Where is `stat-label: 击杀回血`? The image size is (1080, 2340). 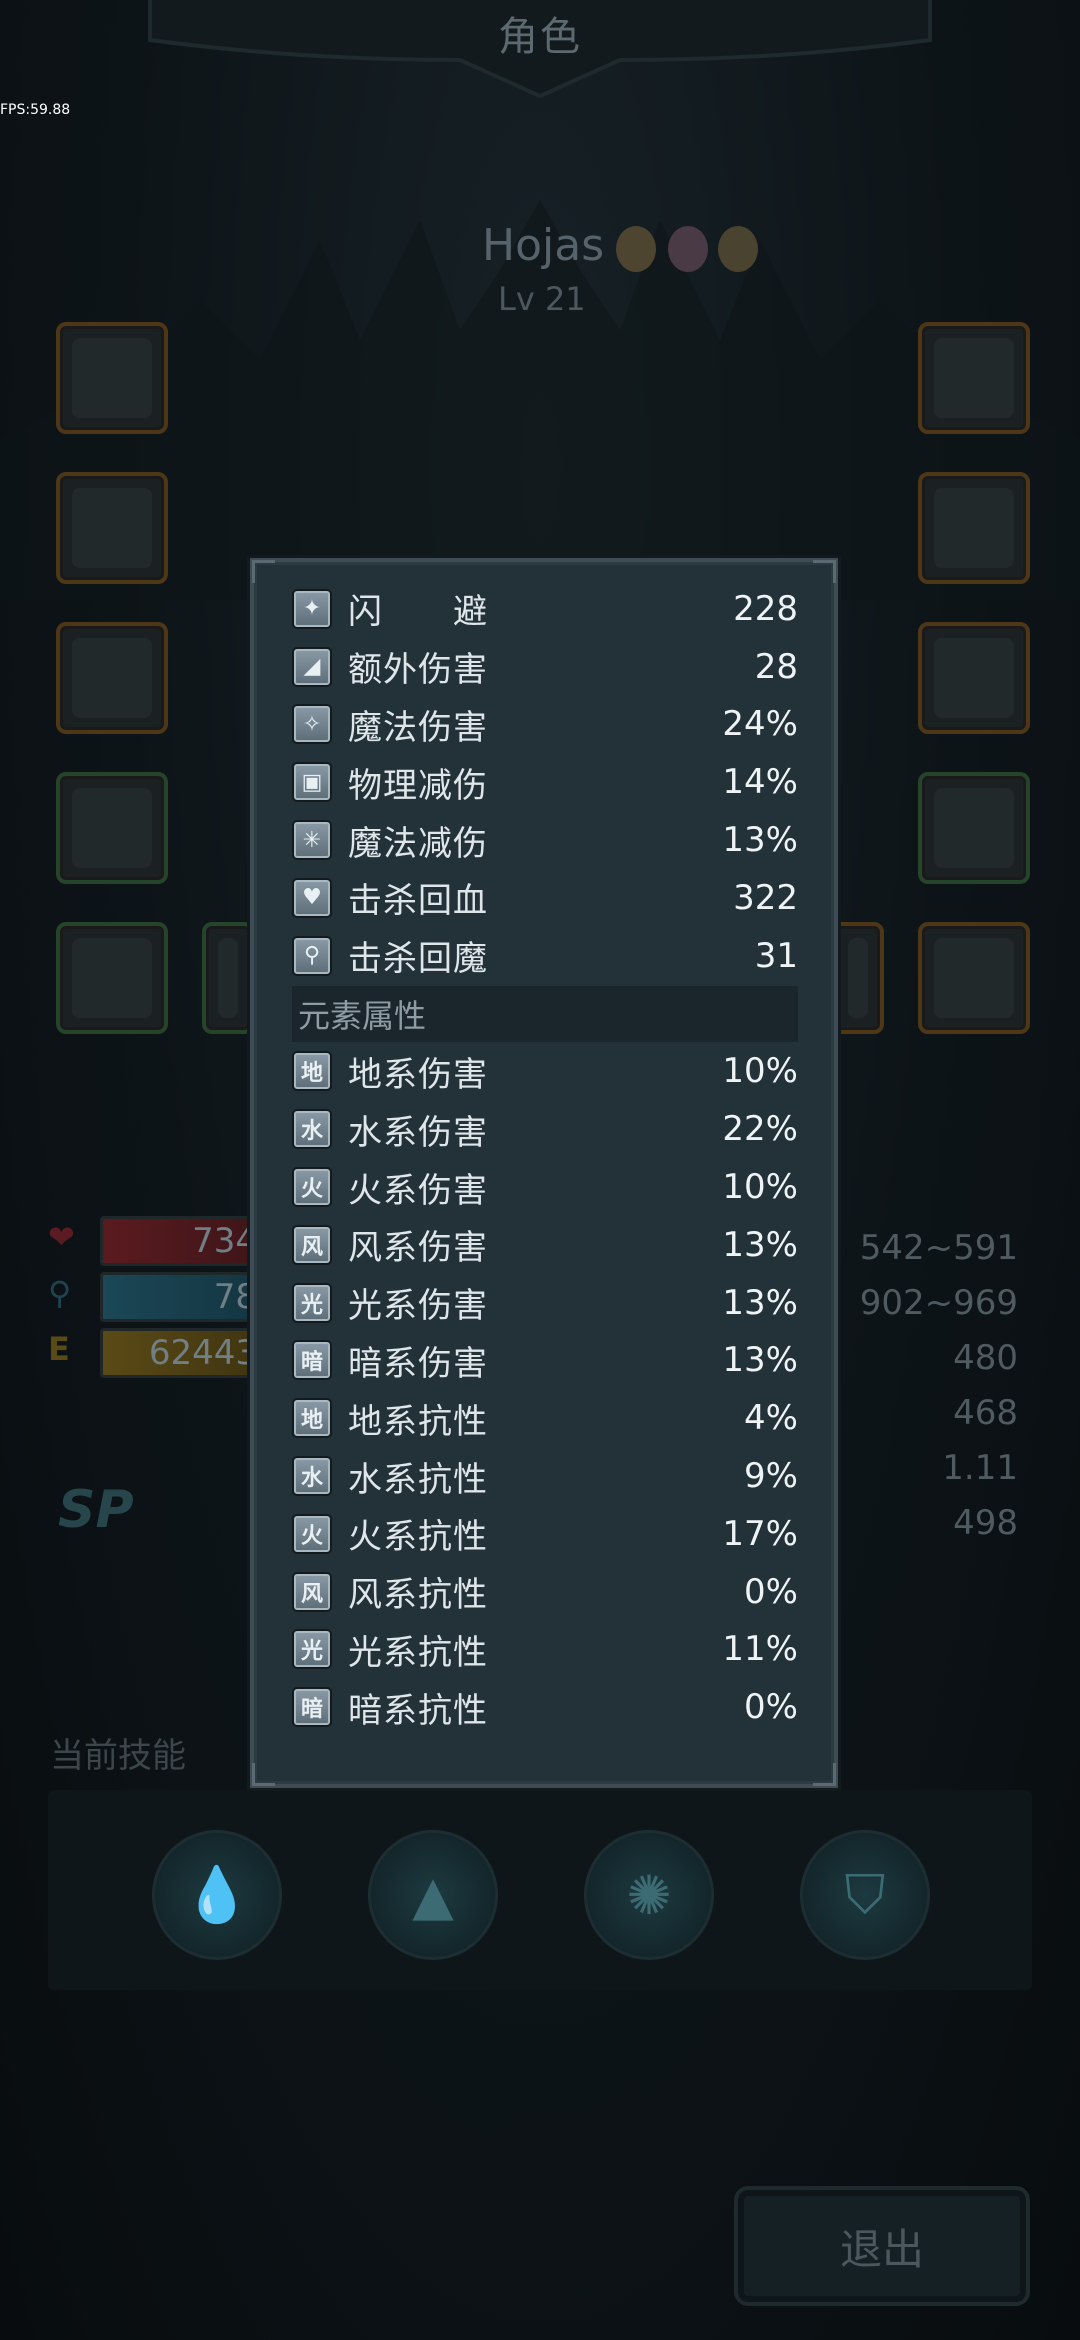
stat-label: 击杀回血 is located at coordinates (418, 901).